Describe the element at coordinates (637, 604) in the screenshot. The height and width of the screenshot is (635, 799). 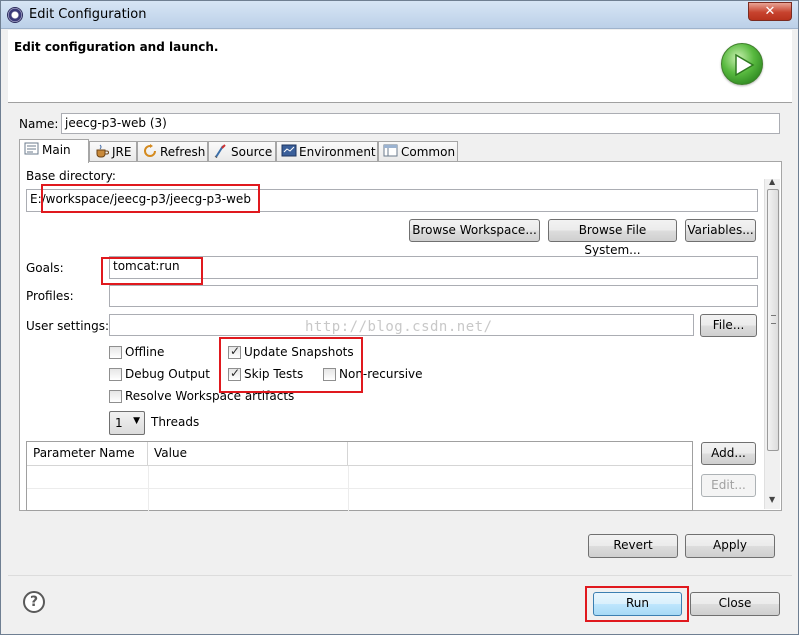
I see `run-button: Run` at that location.